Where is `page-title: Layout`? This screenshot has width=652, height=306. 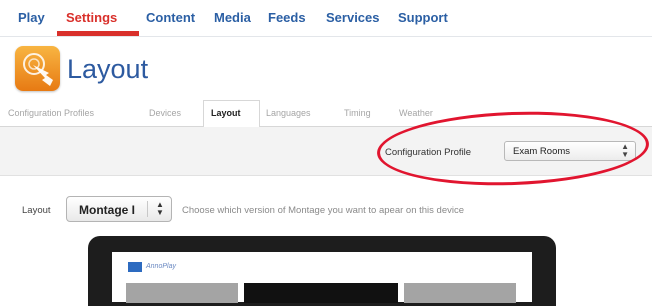 page-title: Layout is located at coordinates (108, 69).